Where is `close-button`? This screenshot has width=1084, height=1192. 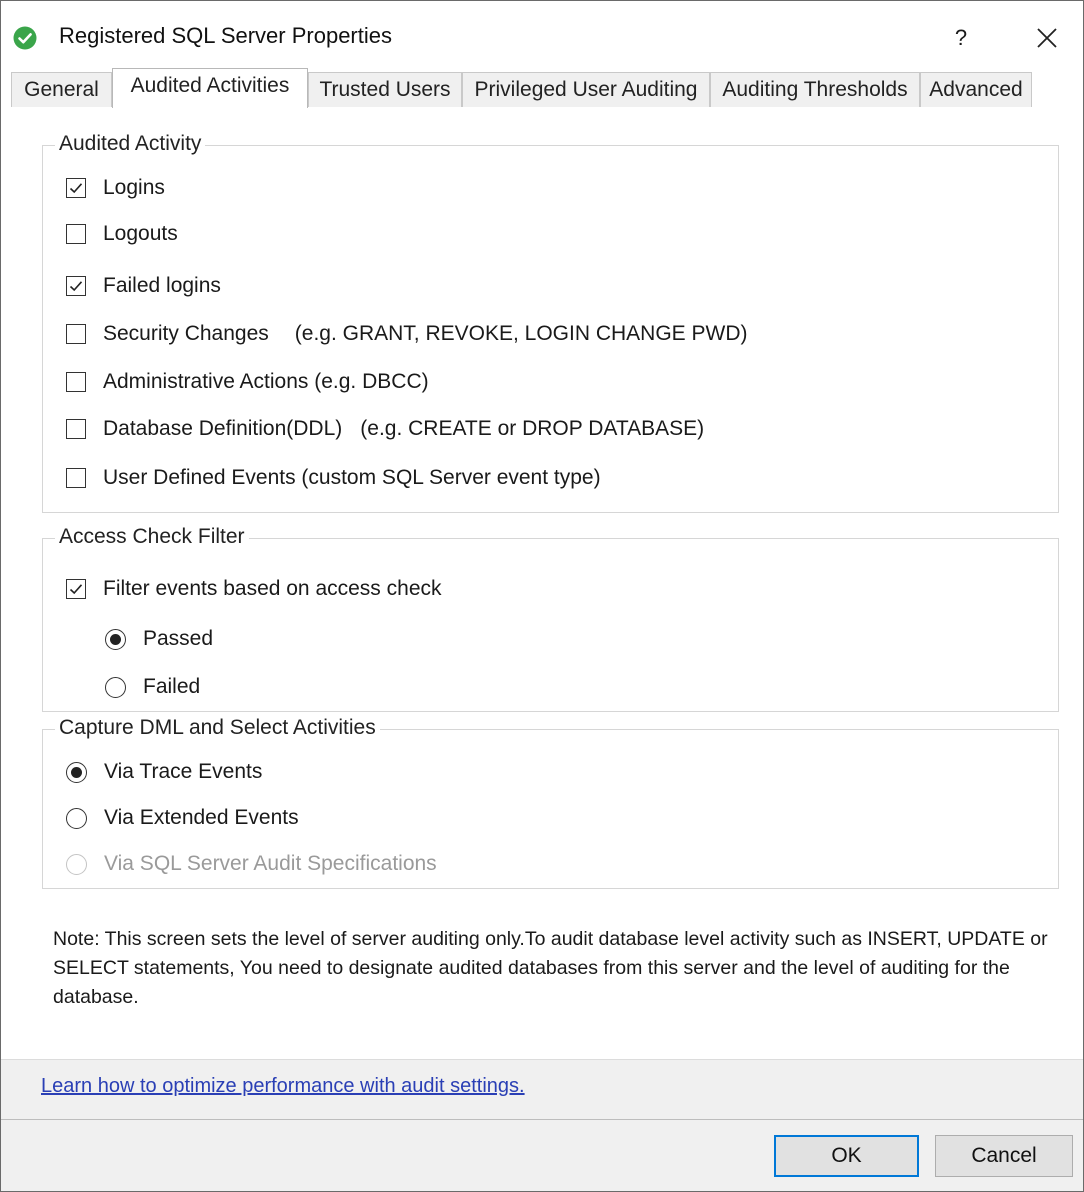 close-button is located at coordinates (1047, 38).